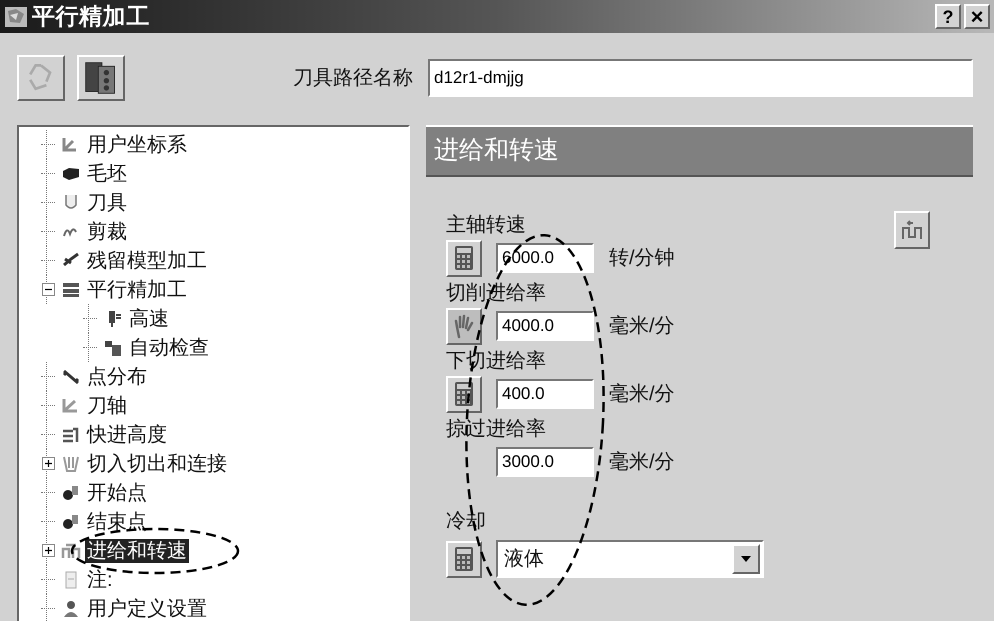 Image resolution: width=994 pixels, height=621 pixels. Describe the element at coordinates (107, 232) in the screenshot. I see `tree-item: 剪裁` at that location.